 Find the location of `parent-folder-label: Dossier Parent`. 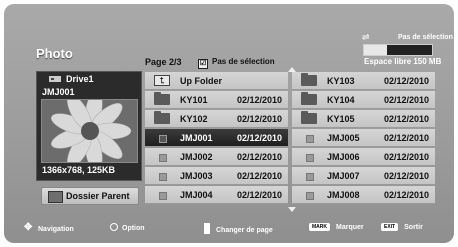

parent-folder-label: Dossier Parent is located at coordinates (98, 196).